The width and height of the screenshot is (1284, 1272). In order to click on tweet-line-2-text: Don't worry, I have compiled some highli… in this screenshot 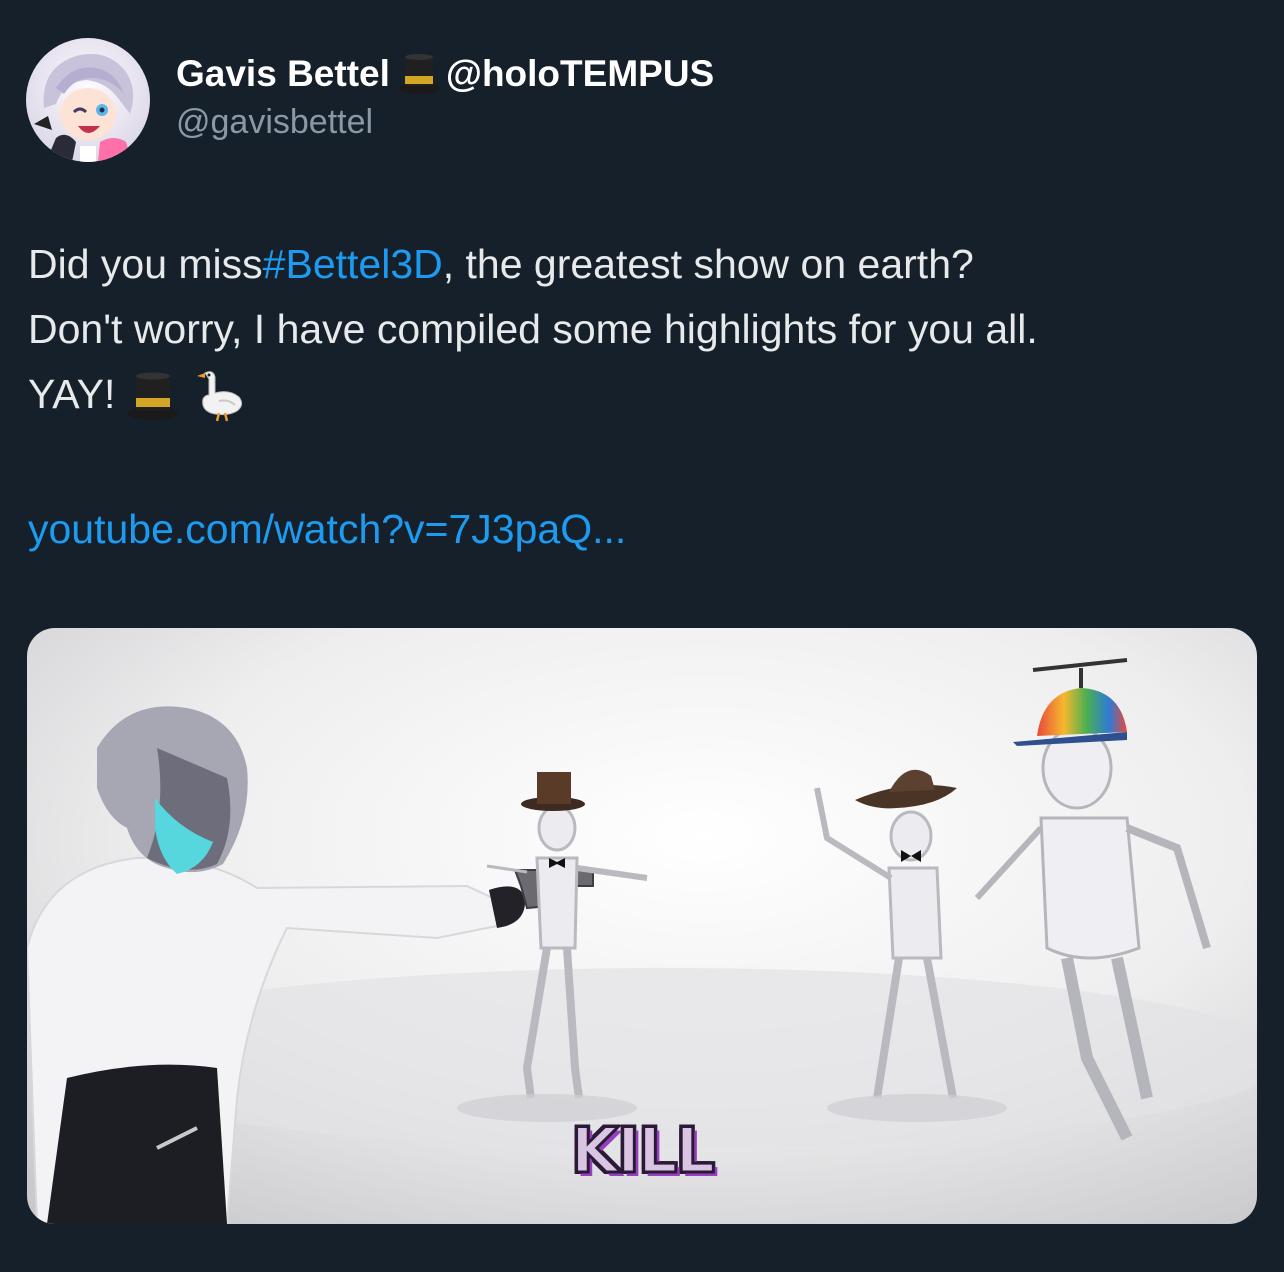, I will do `click(533, 329)`.